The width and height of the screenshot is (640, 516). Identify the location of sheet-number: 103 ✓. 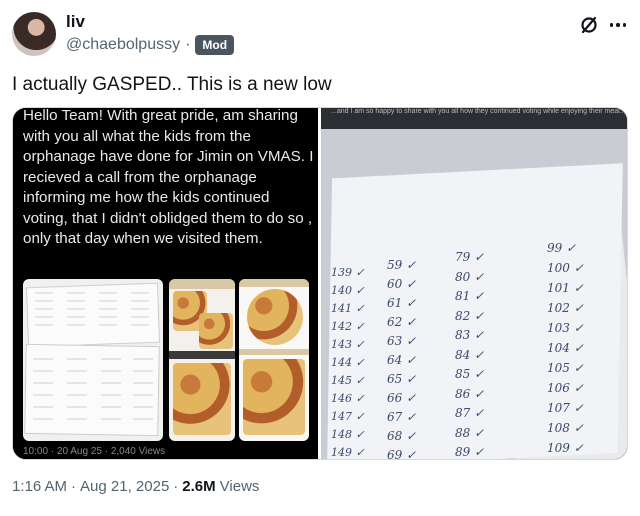
(565, 328).